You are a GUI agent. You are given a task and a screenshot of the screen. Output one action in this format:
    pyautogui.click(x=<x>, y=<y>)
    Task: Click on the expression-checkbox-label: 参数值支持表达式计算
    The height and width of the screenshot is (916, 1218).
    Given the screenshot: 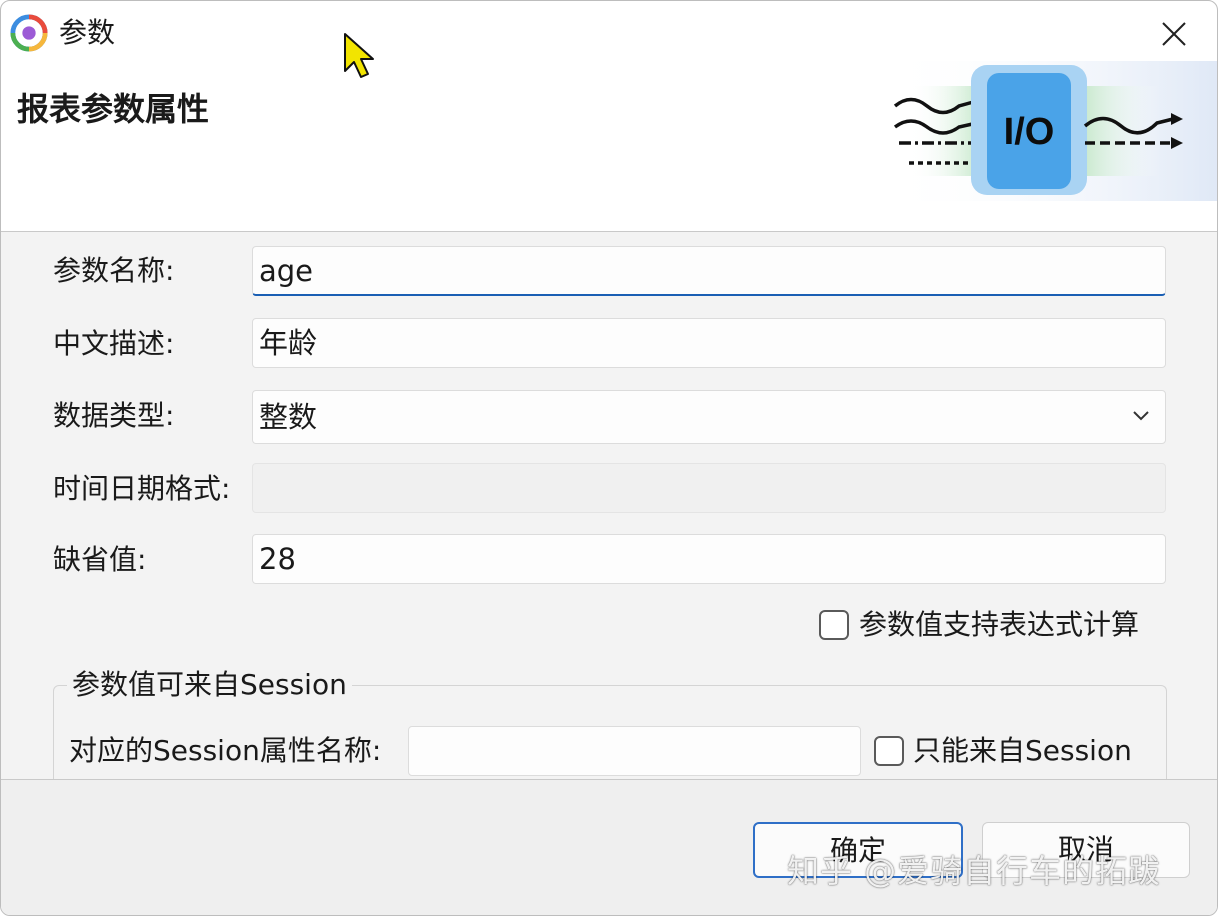 What is the action you would take?
    pyautogui.click(x=999, y=625)
    